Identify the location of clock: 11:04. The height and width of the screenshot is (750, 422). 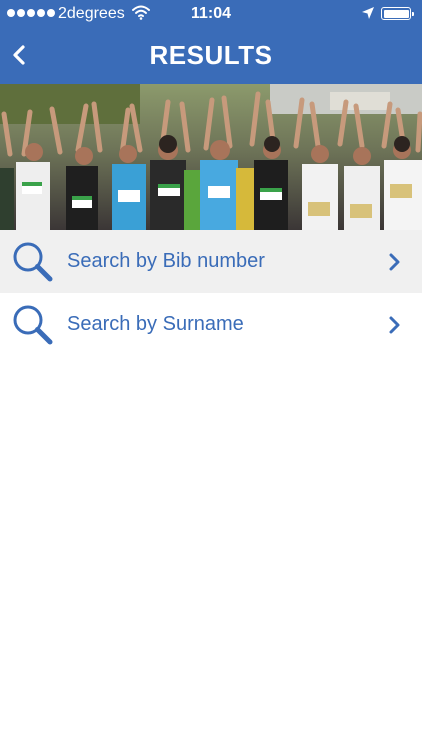
(211, 13).